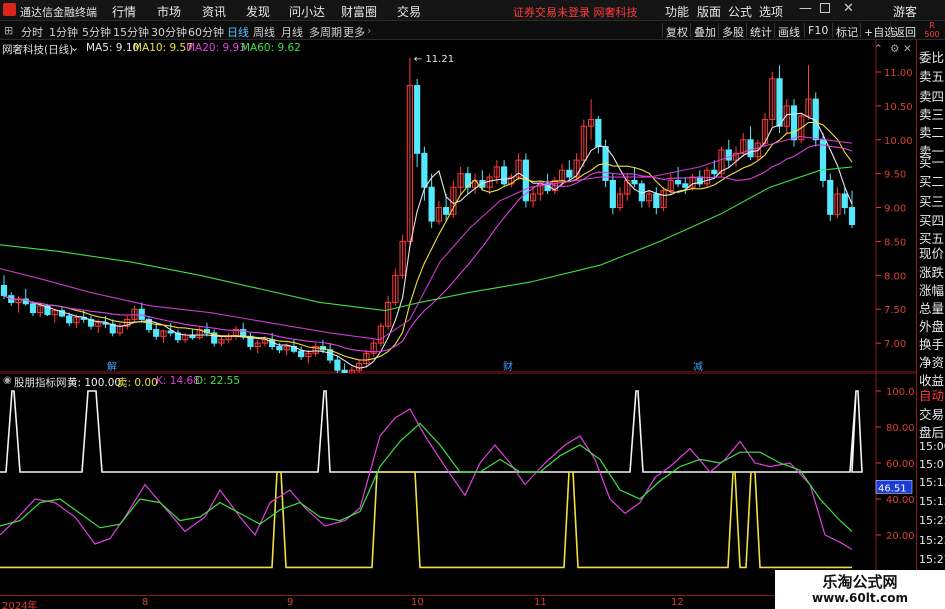 The image size is (945, 609). I want to click on button-f10: F10, so click(817, 30).